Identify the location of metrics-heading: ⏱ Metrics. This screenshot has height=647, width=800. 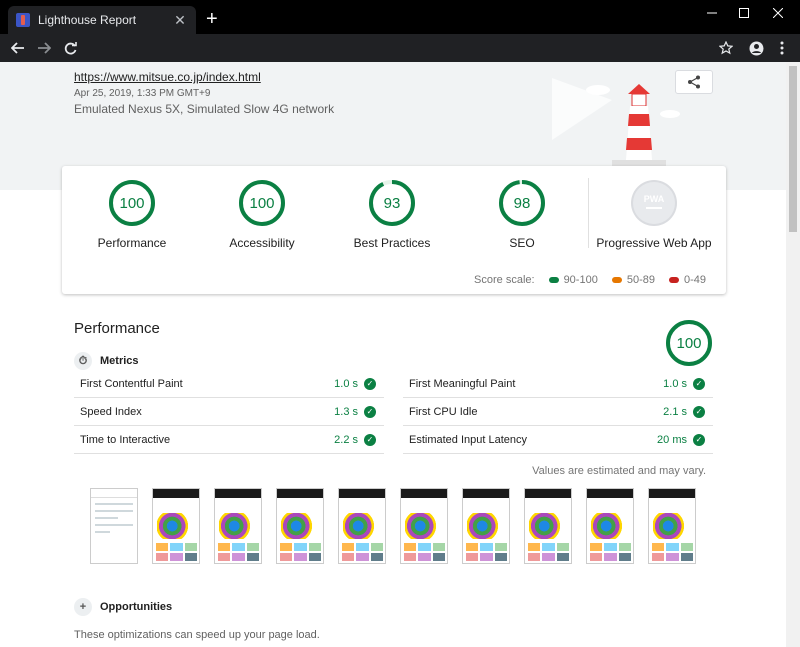
(106, 361).